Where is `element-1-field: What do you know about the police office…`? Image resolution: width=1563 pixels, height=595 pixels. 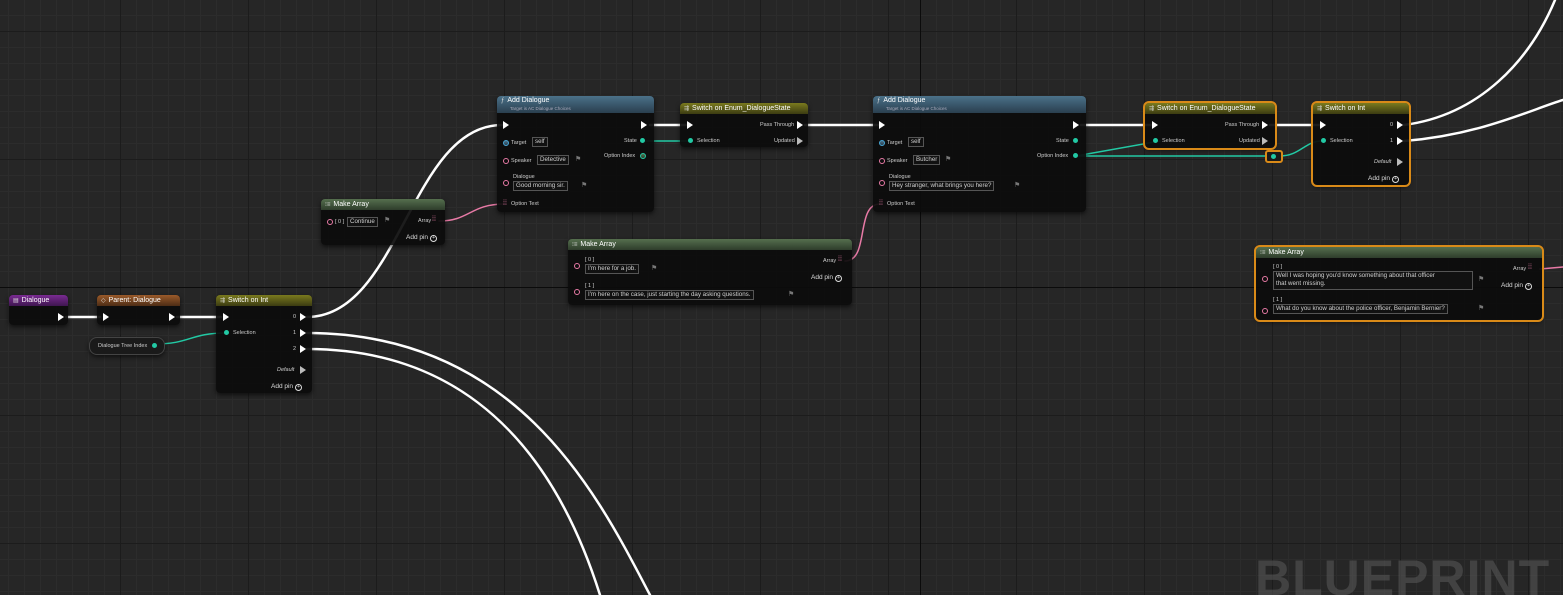 element-1-field: What do you know about the police office… is located at coordinates (1360, 309).